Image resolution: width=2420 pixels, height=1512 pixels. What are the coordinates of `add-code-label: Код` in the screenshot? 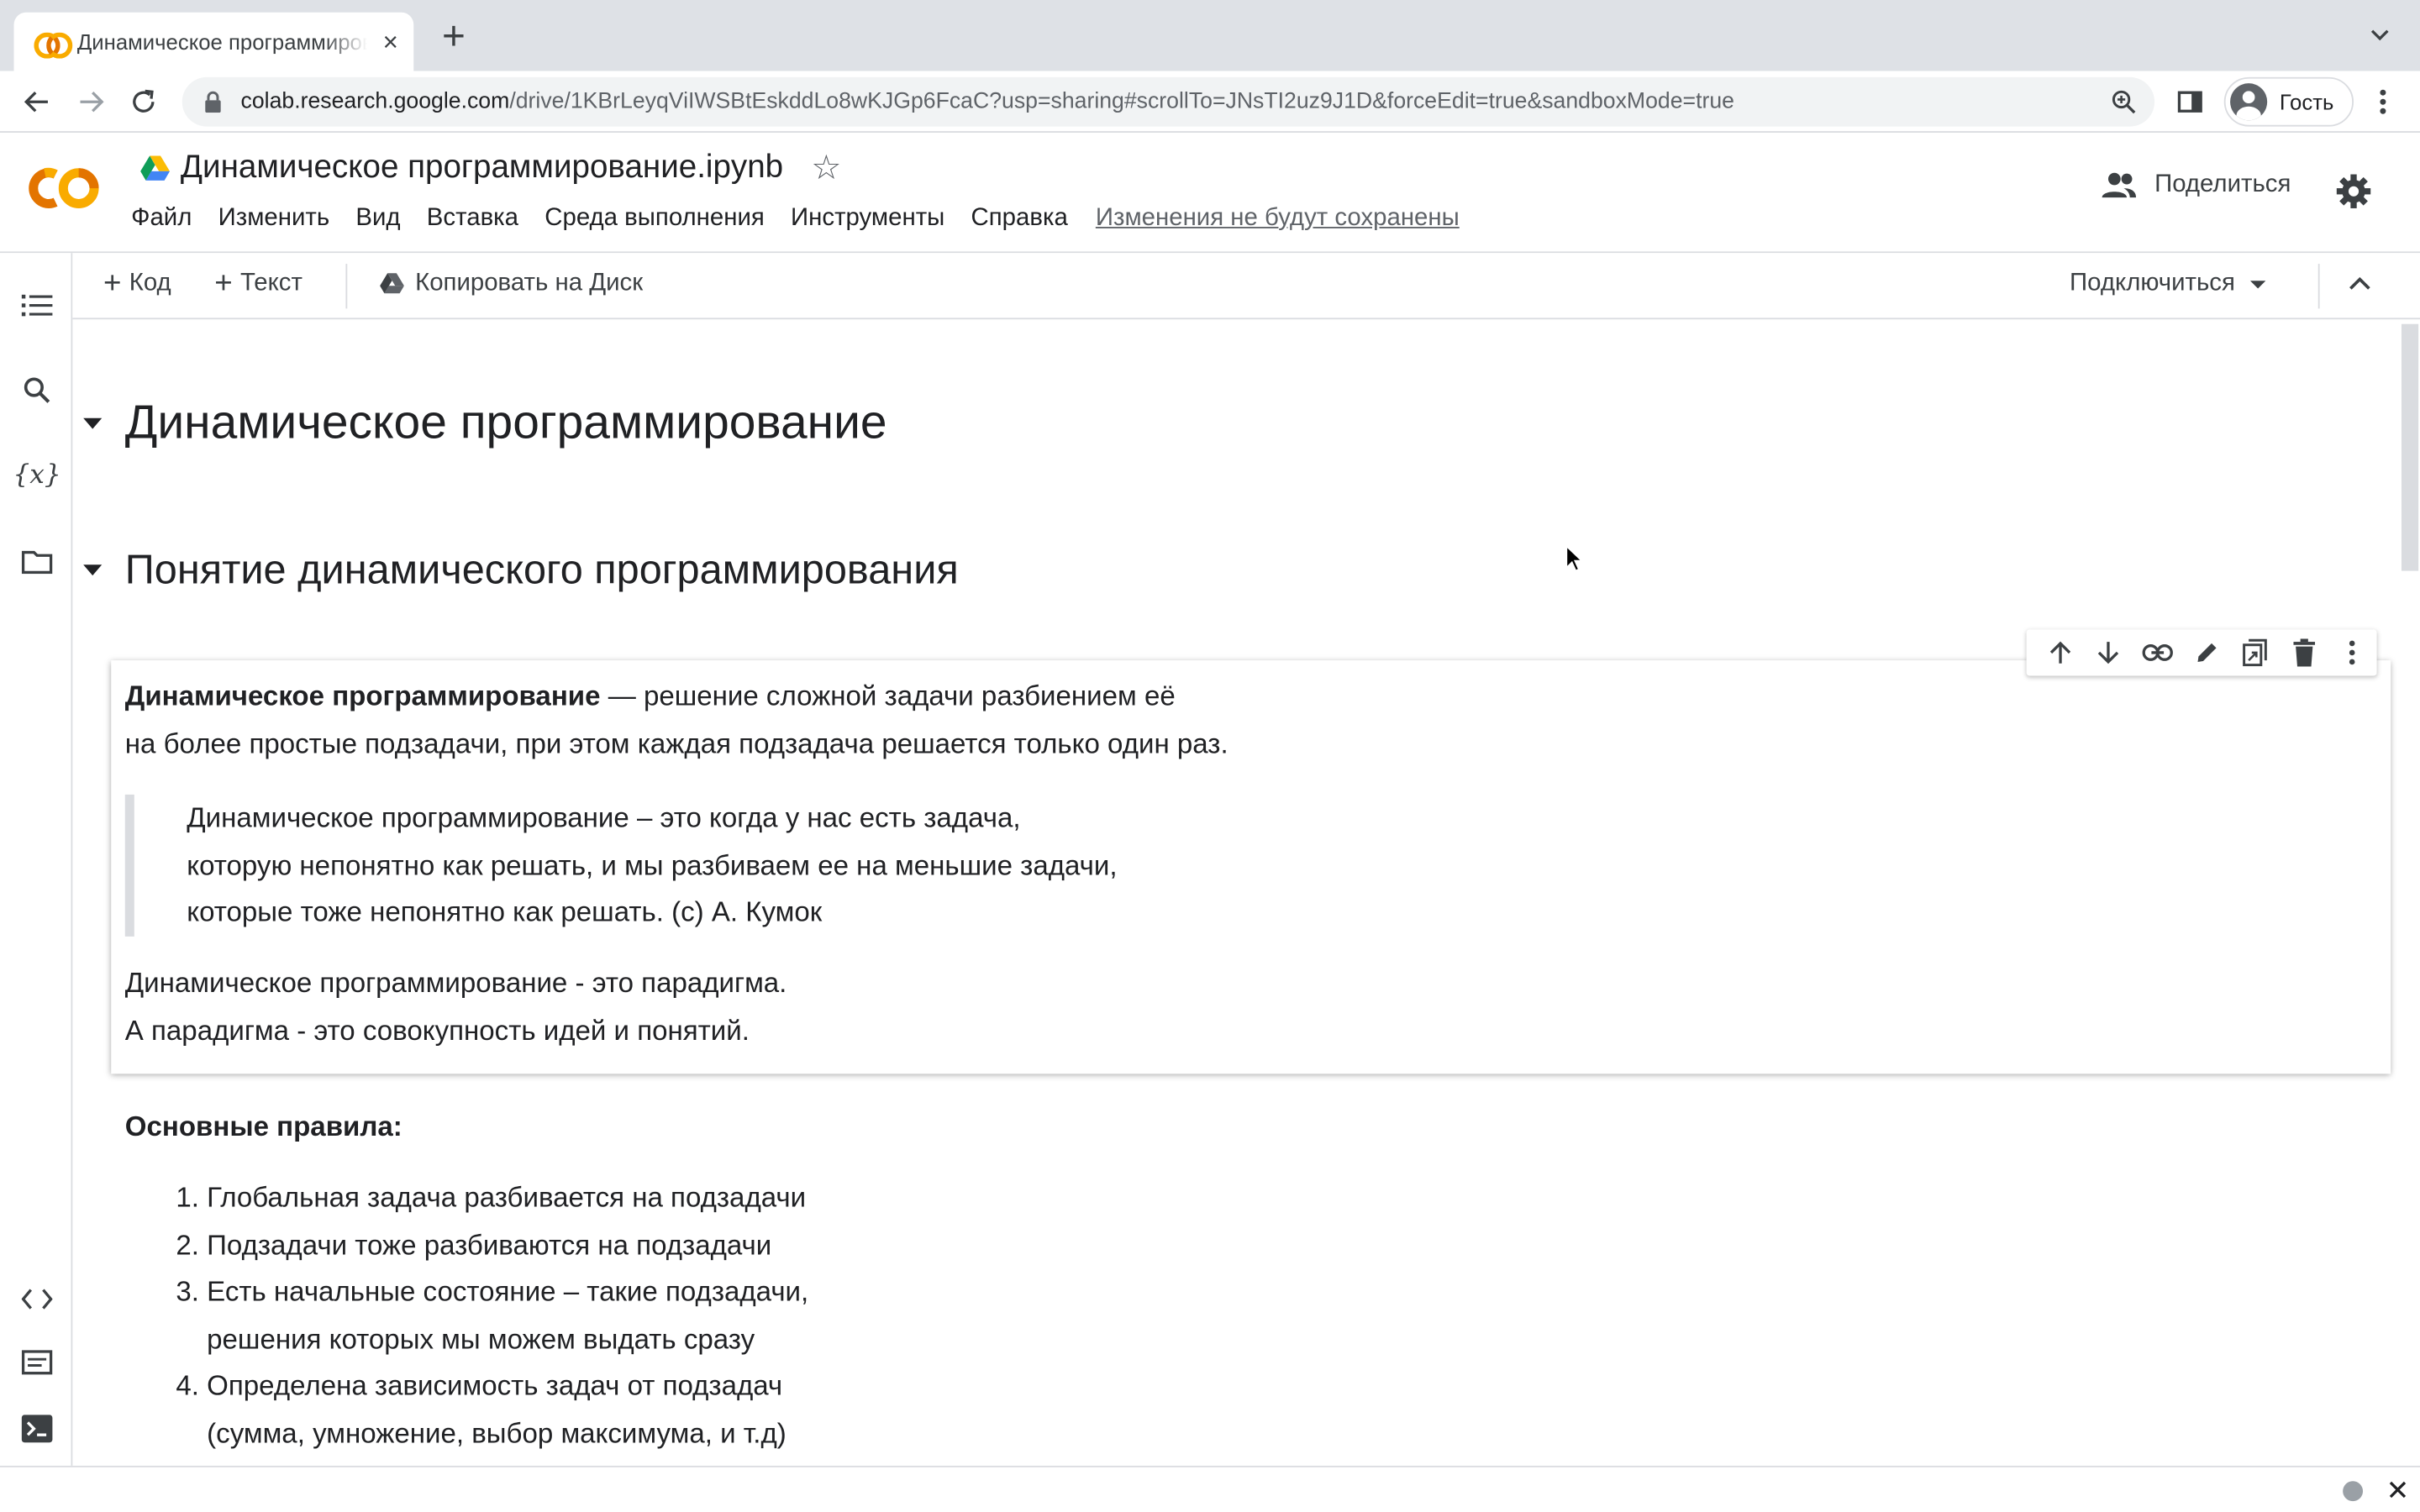 It's located at (150, 283).